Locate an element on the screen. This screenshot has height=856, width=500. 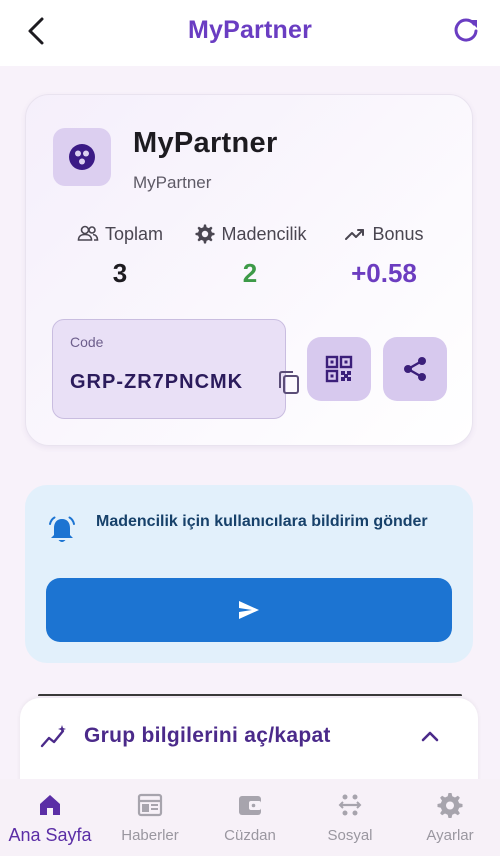
trending-up-icon is located at coordinates (355, 234).